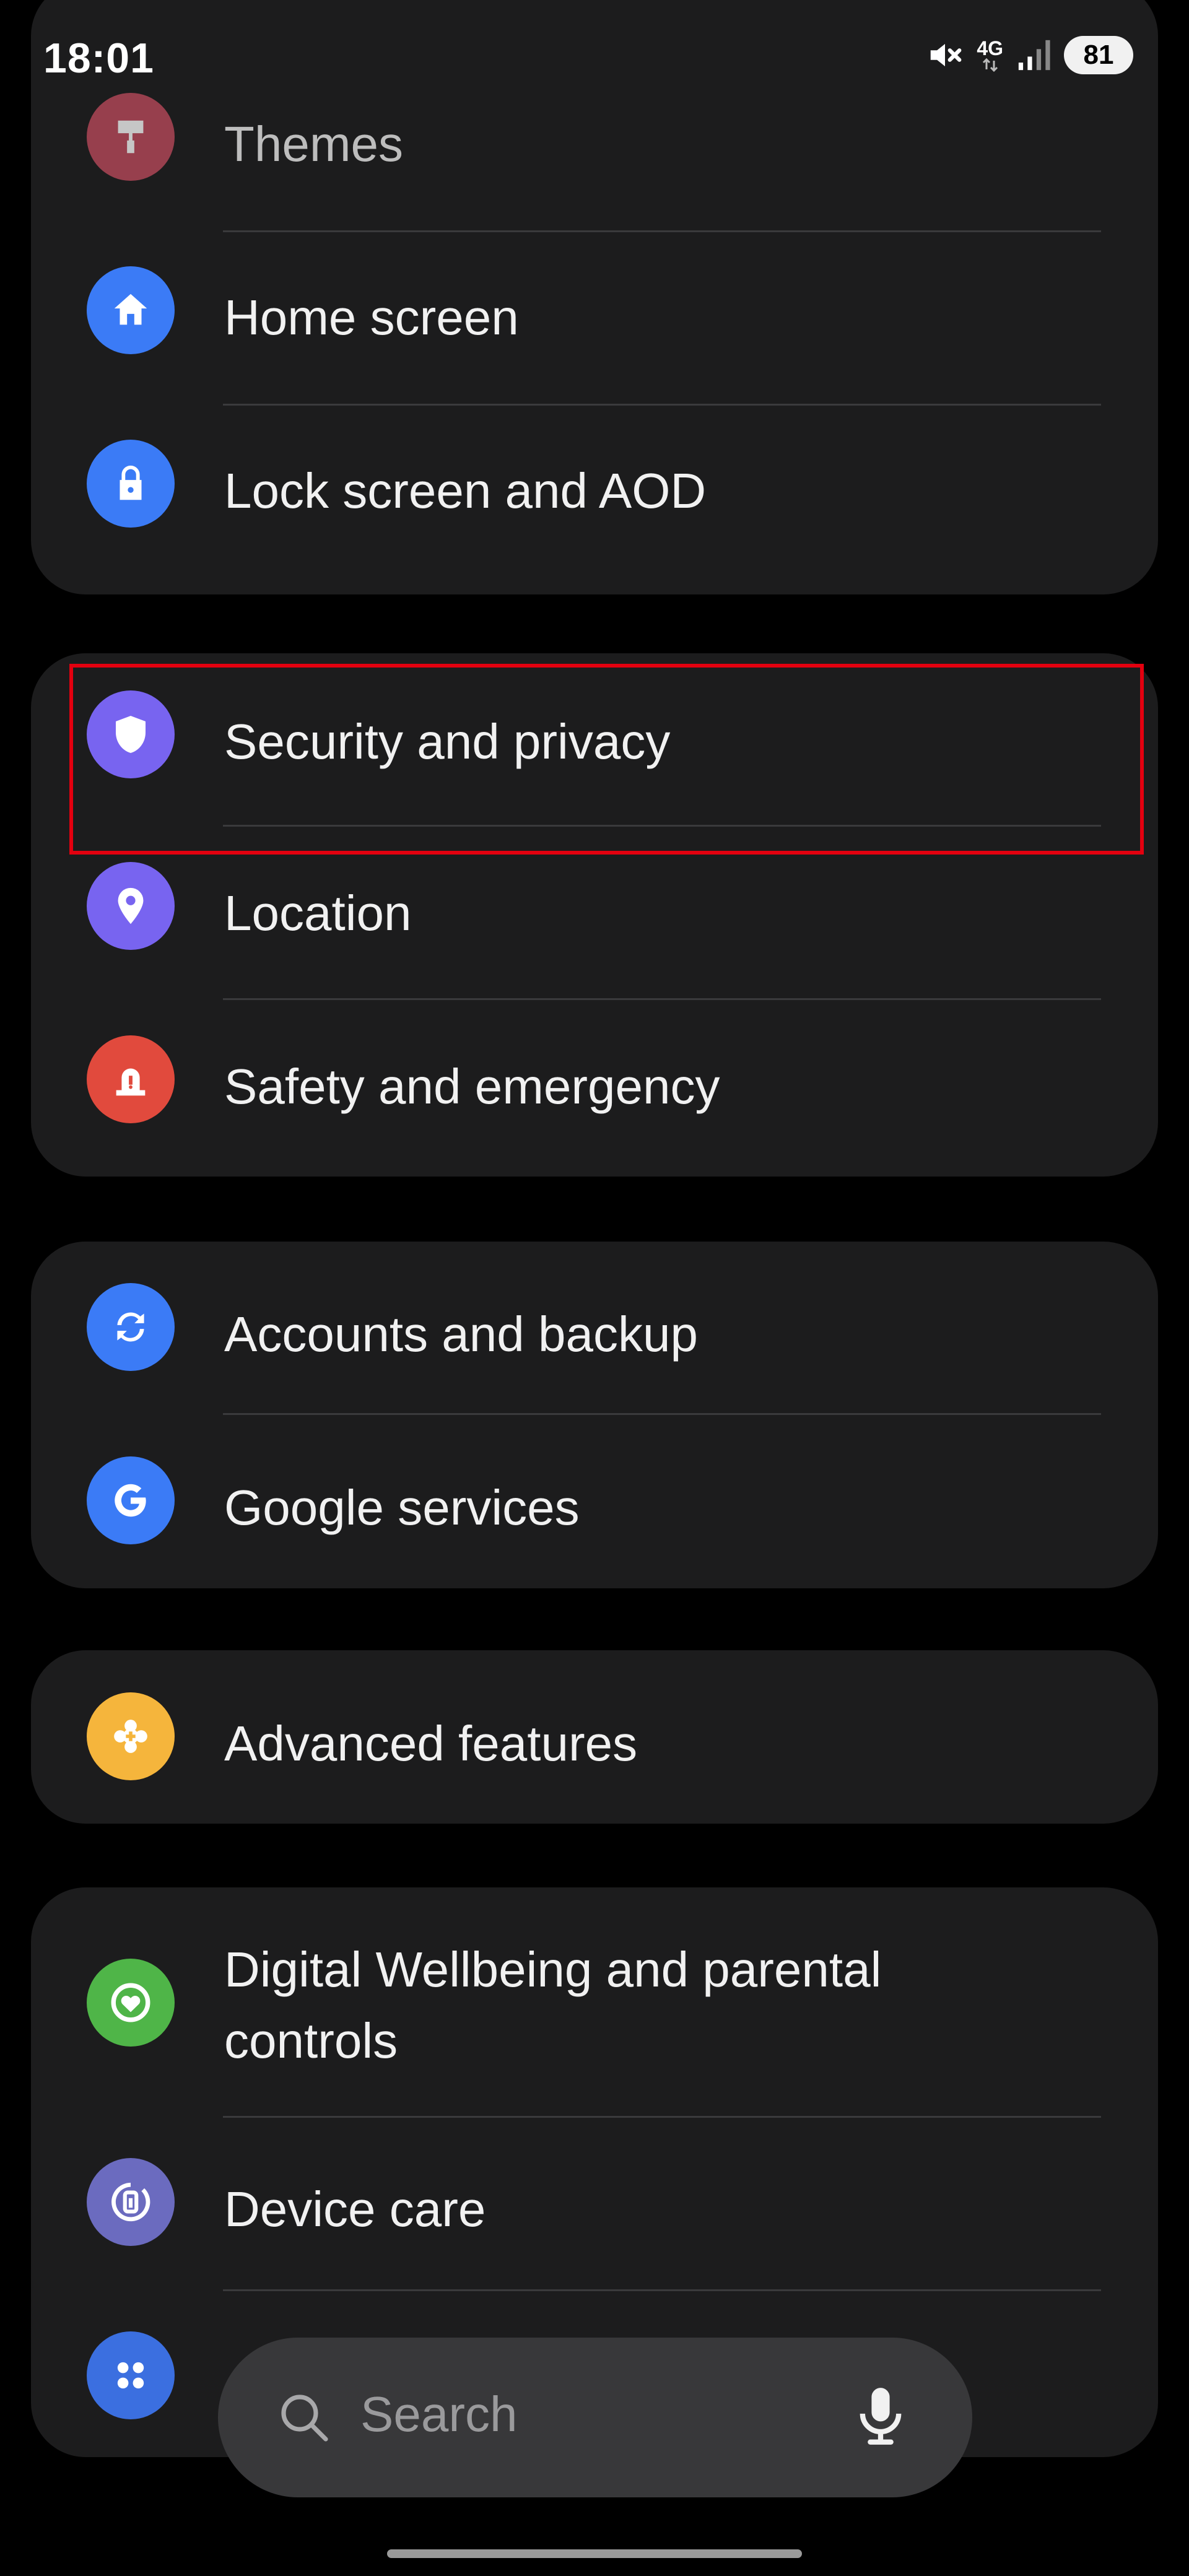 The width and height of the screenshot is (1189, 2576). What do you see at coordinates (990, 55) in the screenshot?
I see `4g-data-icon: 4G` at bounding box center [990, 55].